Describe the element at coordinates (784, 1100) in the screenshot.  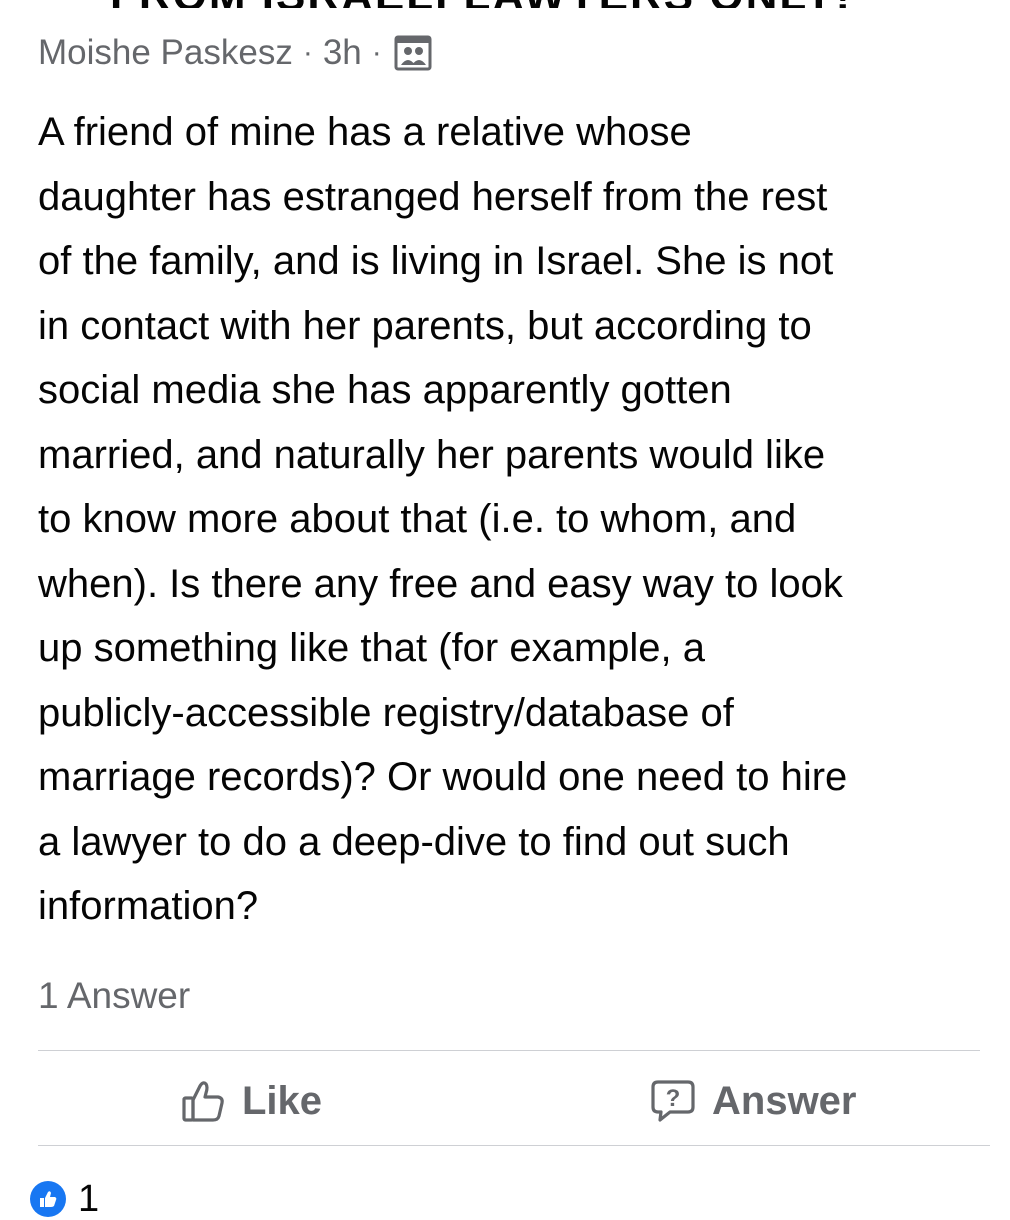
I see `answer-label: Answer` at that location.